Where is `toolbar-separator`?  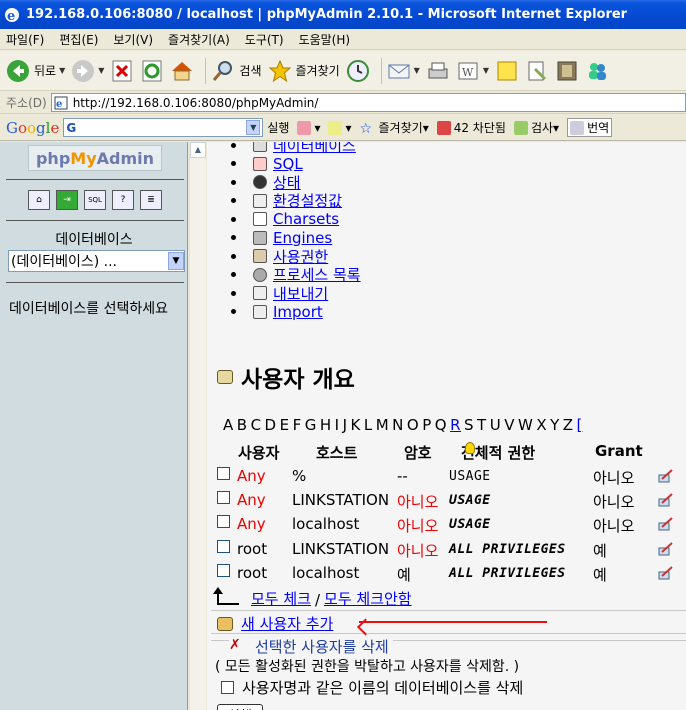 toolbar-separator is located at coordinates (381, 70).